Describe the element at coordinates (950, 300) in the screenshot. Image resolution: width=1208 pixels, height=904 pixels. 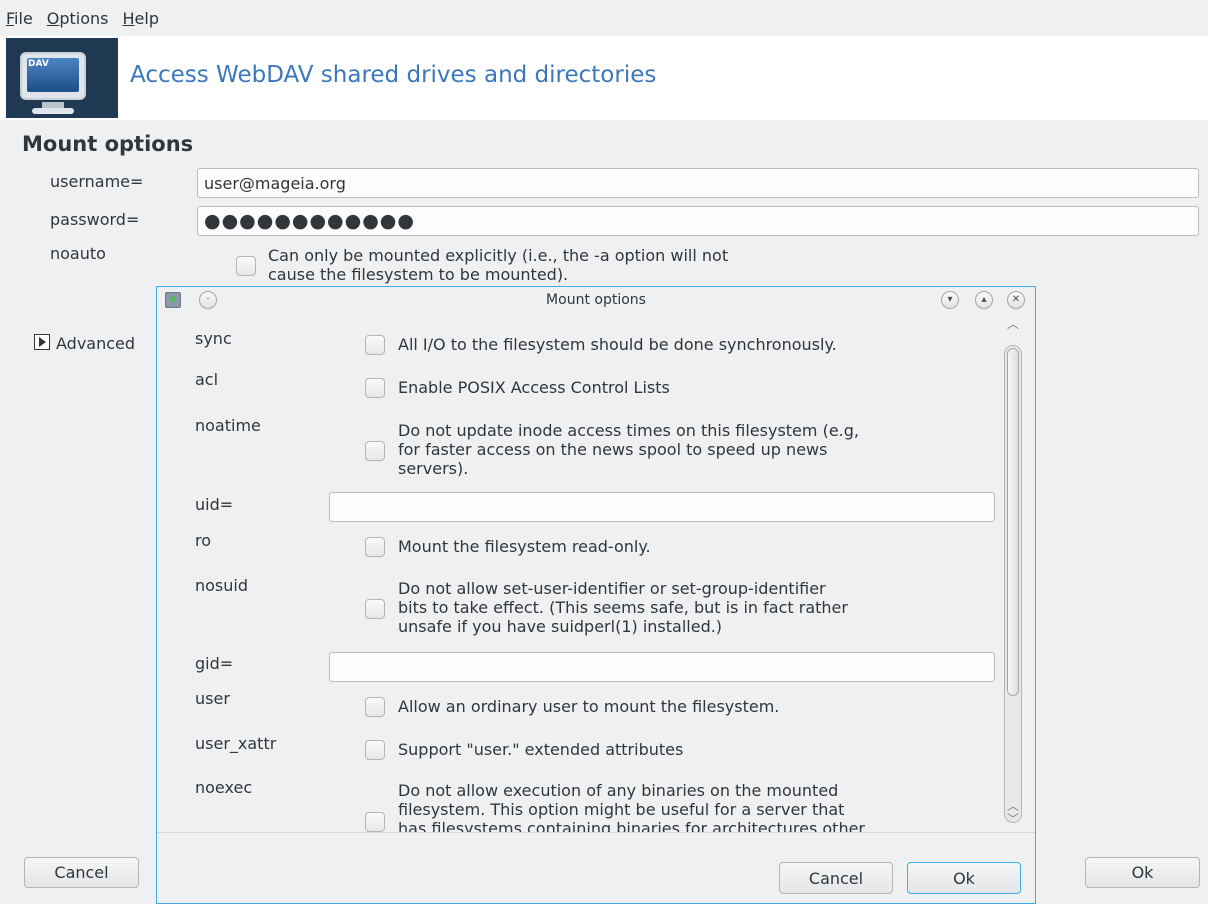
I see `minimize-icon: ▾` at that location.